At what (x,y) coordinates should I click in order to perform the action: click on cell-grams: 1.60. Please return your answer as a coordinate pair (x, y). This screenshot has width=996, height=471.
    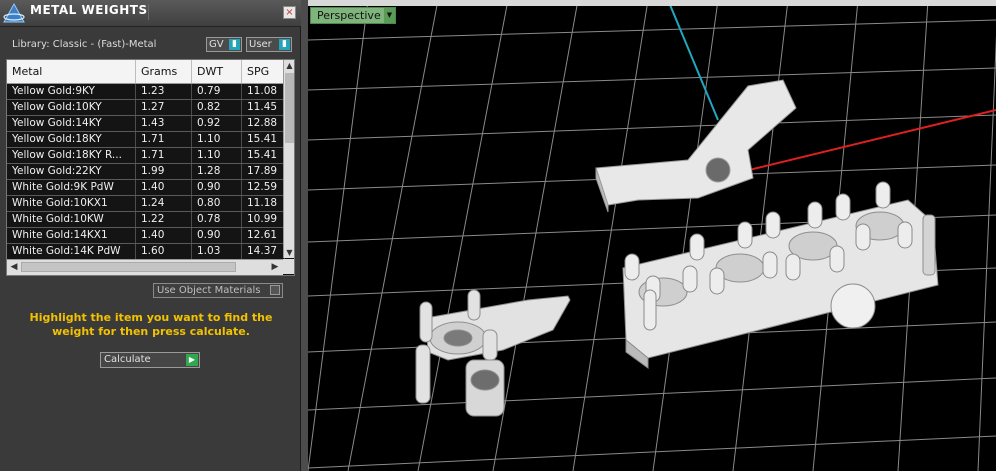
    Looking at the image, I should click on (164, 251).